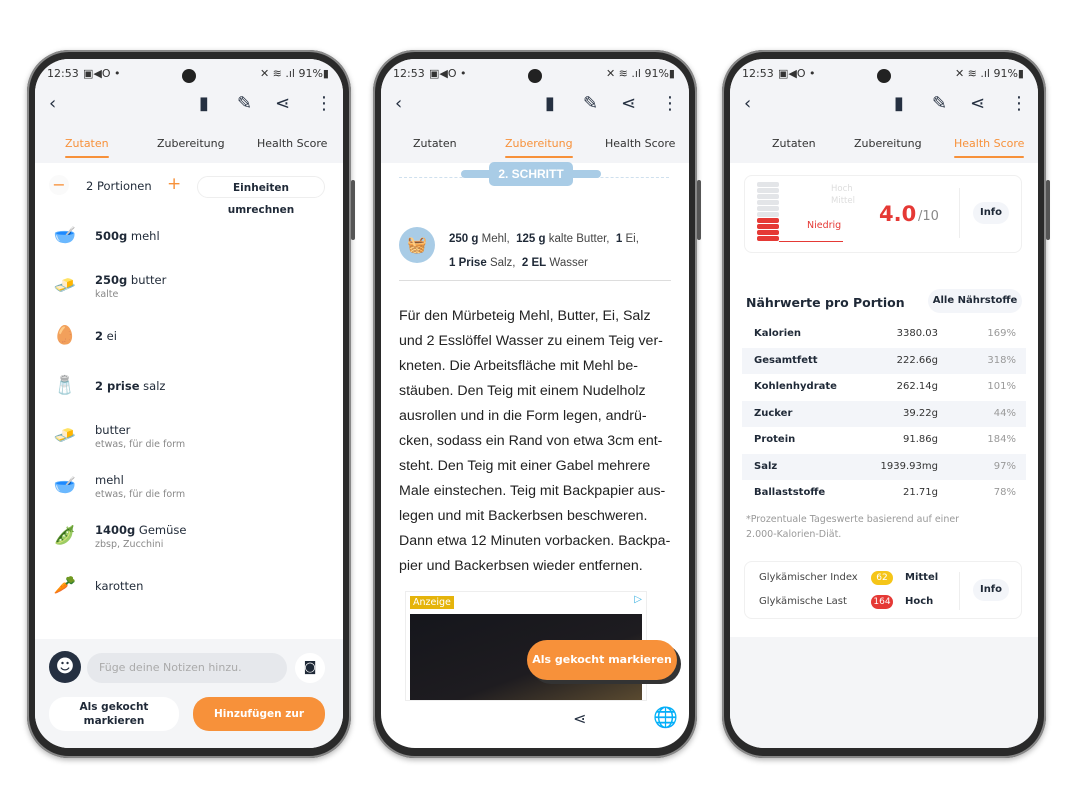 The width and height of the screenshot is (1070, 803). What do you see at coordinates (825, 302) in the screenshot?
I see `nutrition-title: Nährwerte pro Portion` at bounding box center [825, 302].